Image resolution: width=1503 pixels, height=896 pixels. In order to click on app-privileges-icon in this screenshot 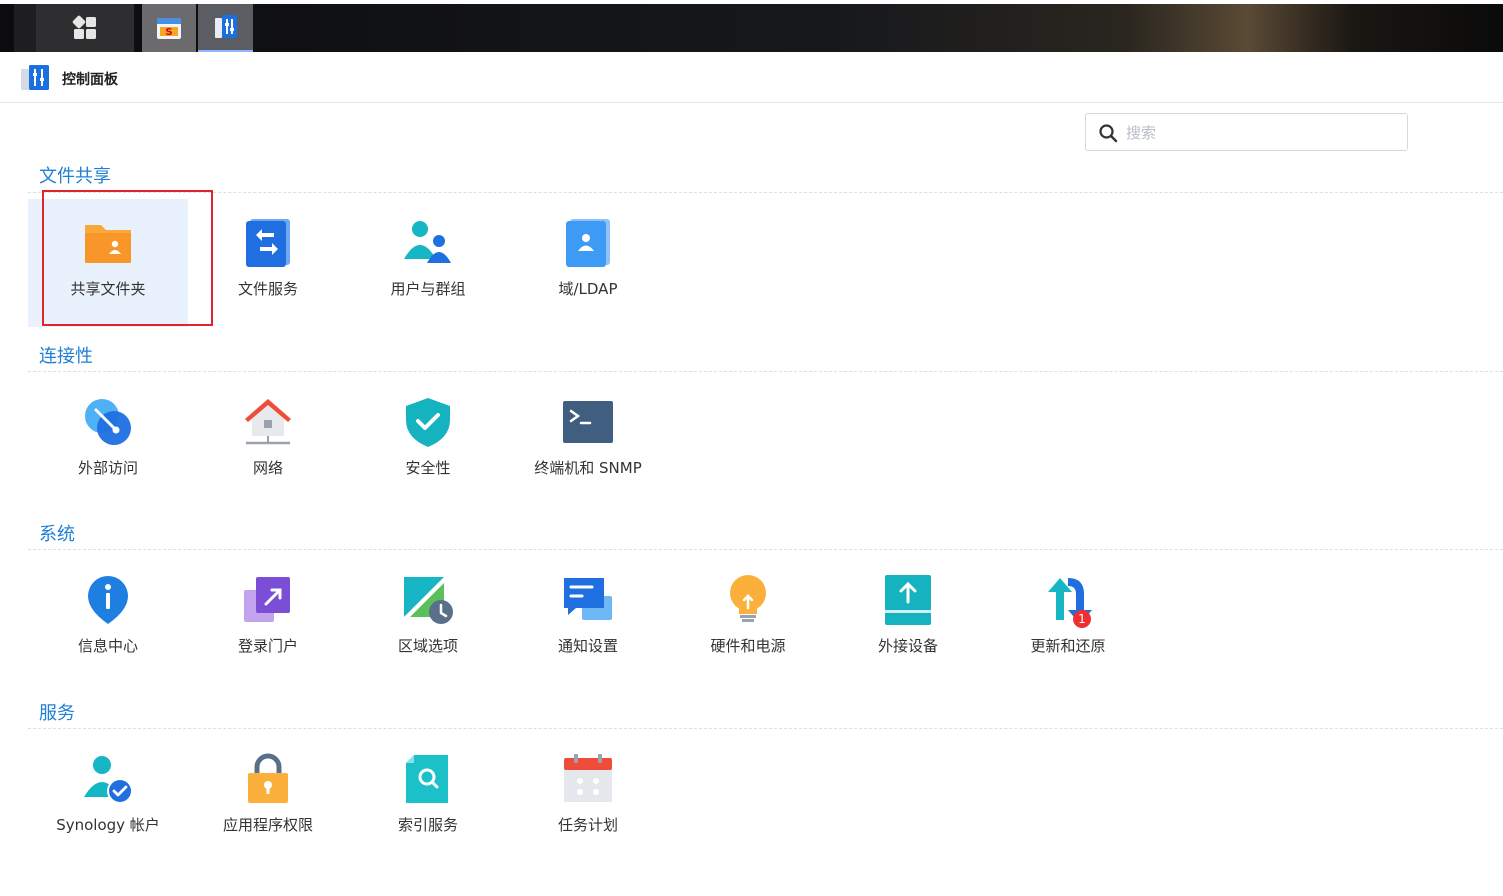, I will do `click(268, 778)`.